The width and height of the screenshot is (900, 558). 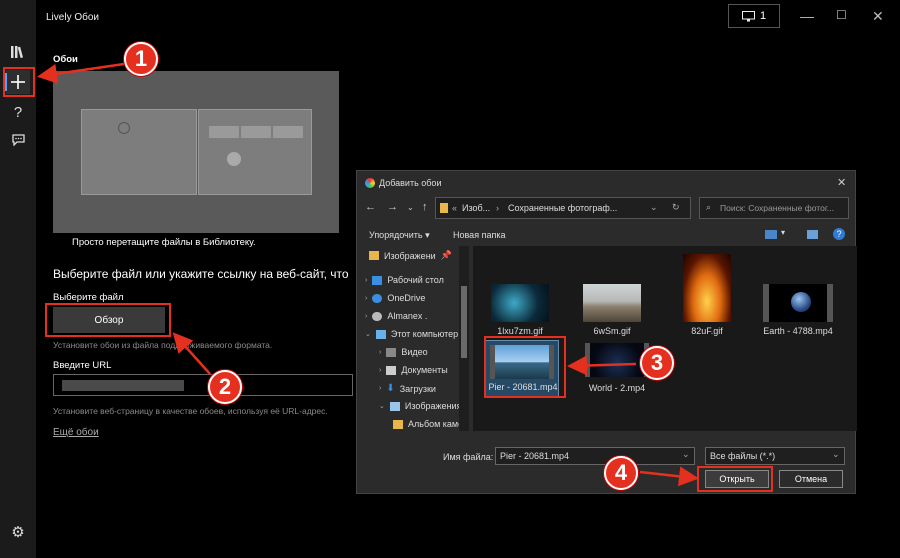 What do you see at coordinates (225, 387) in the screenshot?
I see `step-badge-2: 2` at bounding box center [225, 387].